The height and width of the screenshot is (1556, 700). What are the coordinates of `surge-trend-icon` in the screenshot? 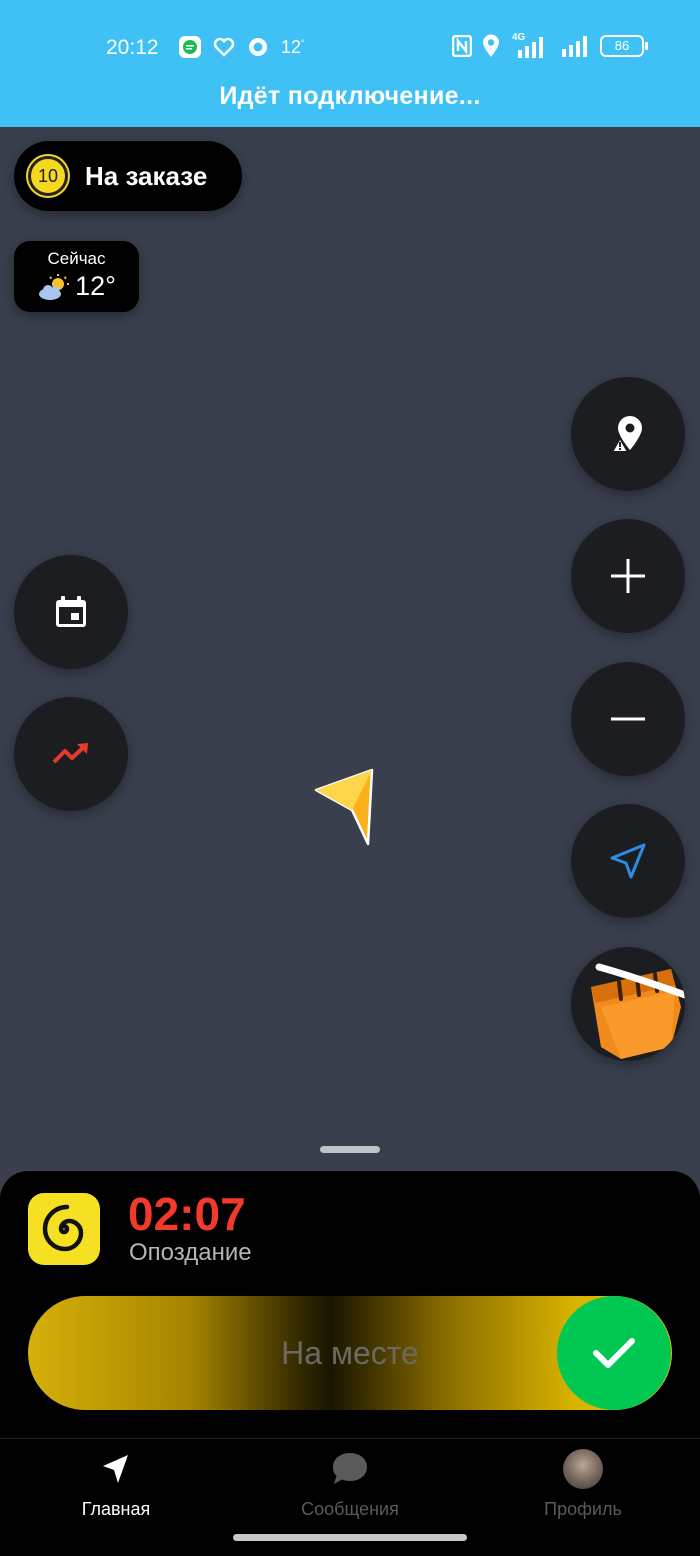 It's located at (70, 753).